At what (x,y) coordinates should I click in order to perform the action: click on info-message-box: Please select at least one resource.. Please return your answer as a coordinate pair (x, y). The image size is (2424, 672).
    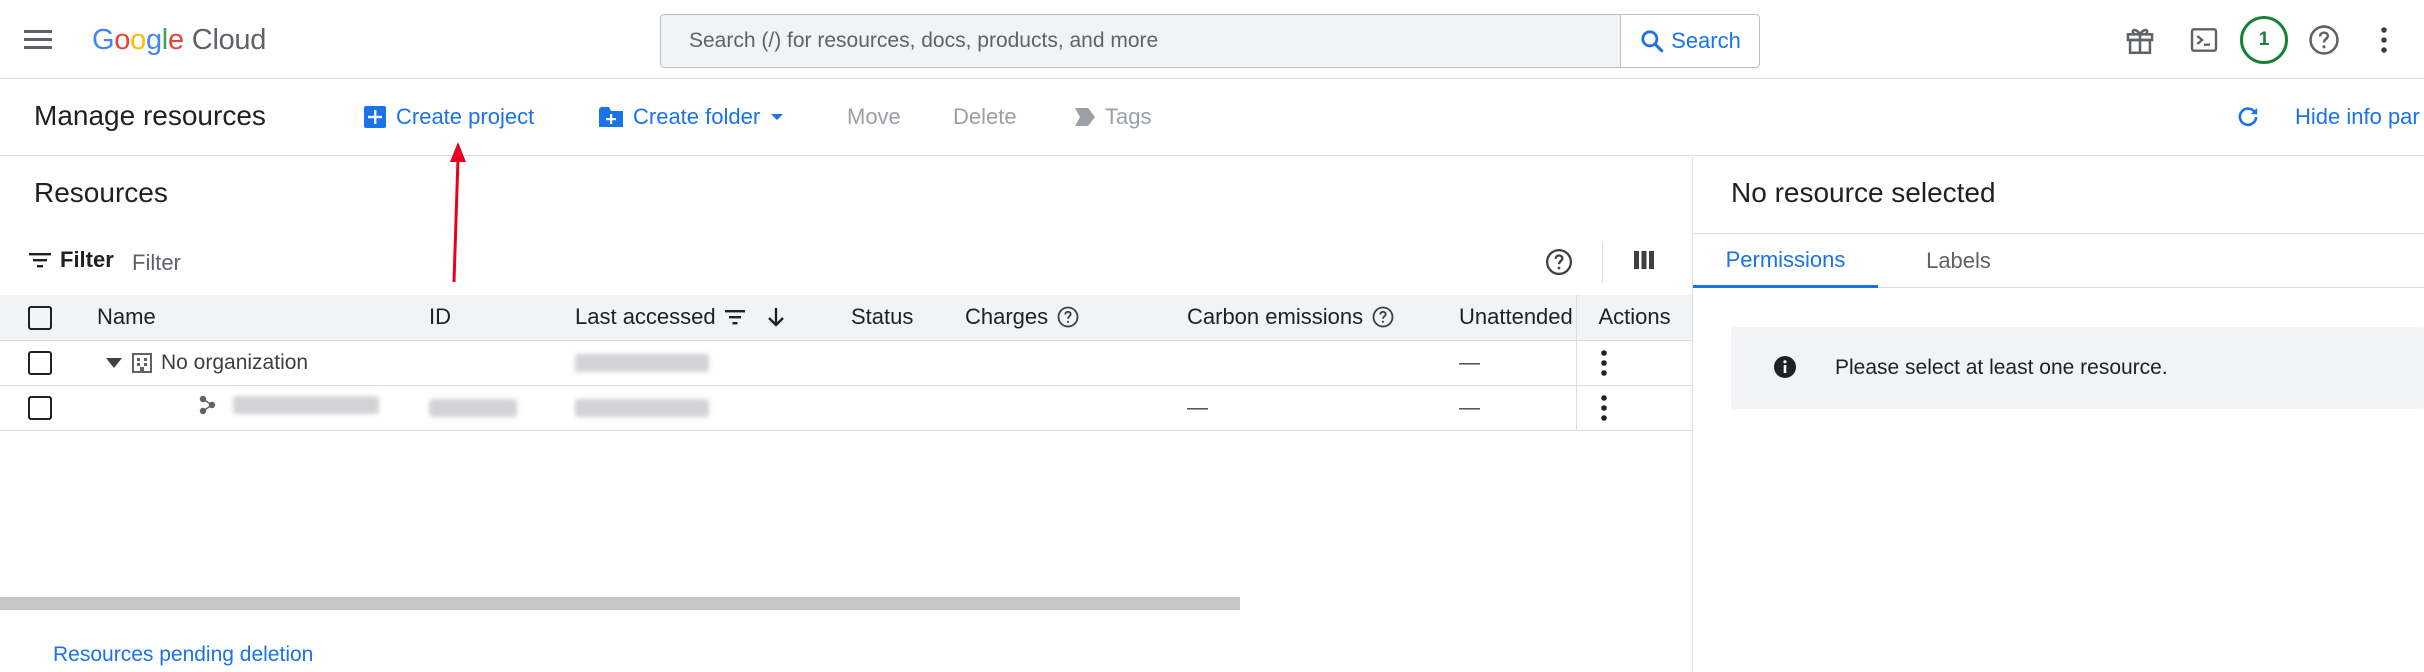
    Looking at the image, I should click on (2077, 368).